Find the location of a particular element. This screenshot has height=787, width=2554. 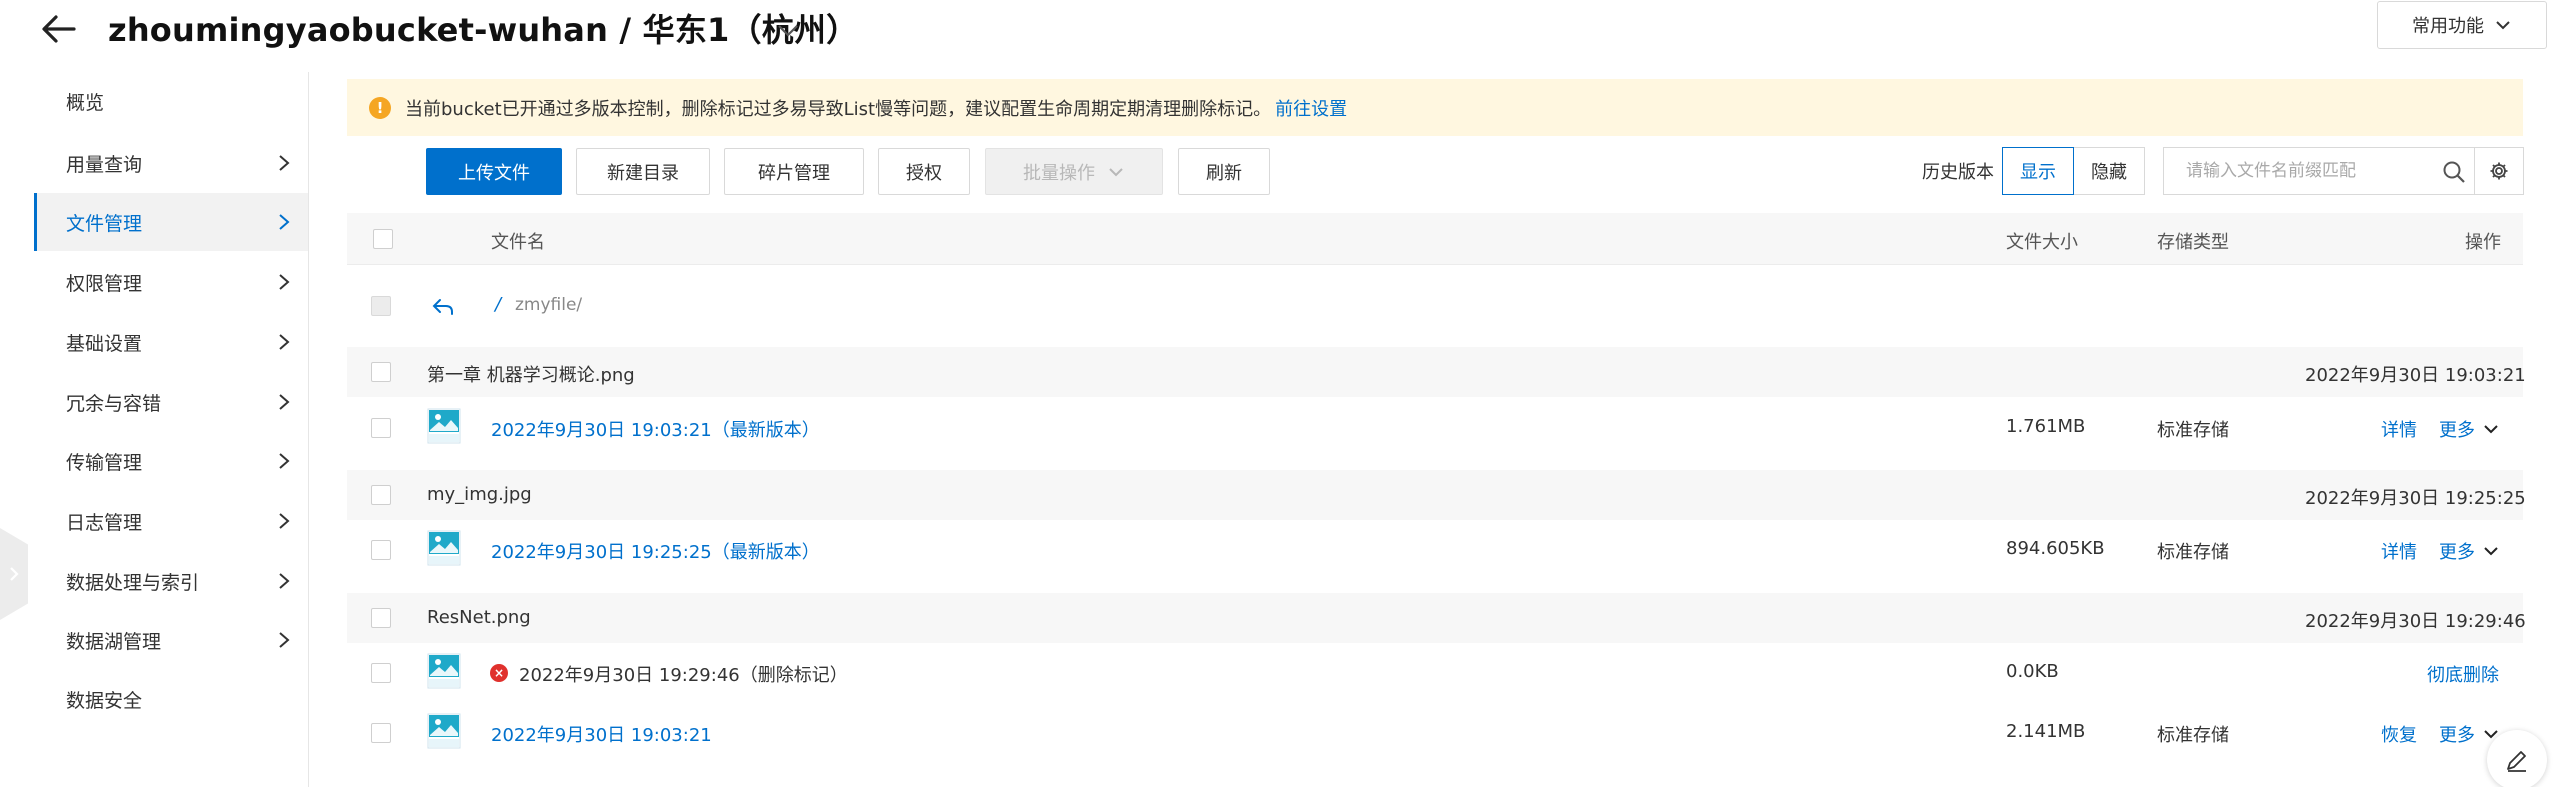

sidebar-item: 数据处理与索引 is located at coordinates (171, 581).